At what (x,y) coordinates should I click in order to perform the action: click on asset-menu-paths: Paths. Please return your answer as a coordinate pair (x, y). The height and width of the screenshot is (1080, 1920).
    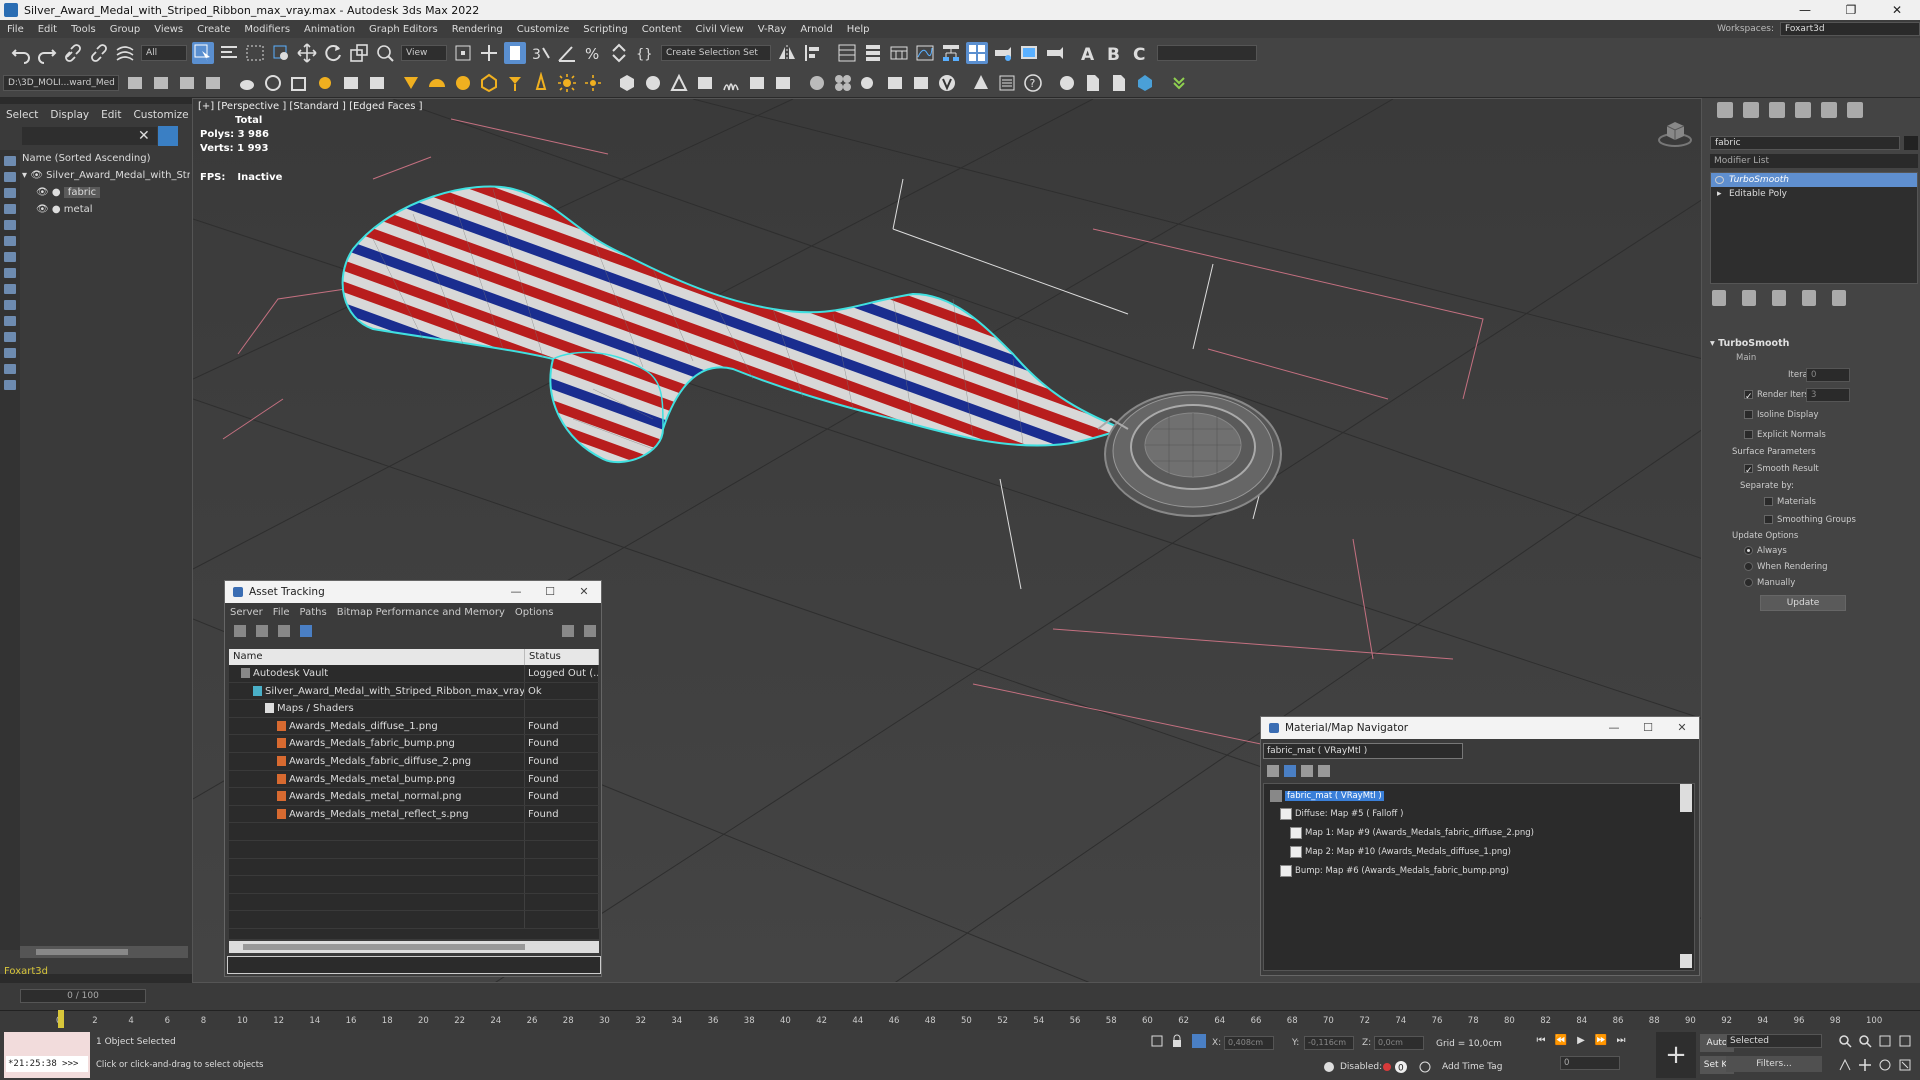
    Looking at the image, I should click on (313, 612).